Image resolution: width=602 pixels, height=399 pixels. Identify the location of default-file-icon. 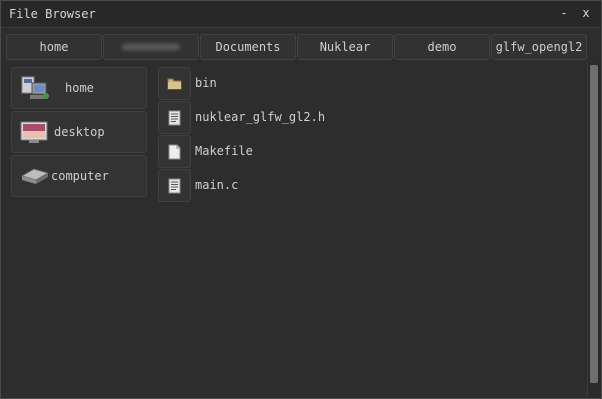
(174, 151).